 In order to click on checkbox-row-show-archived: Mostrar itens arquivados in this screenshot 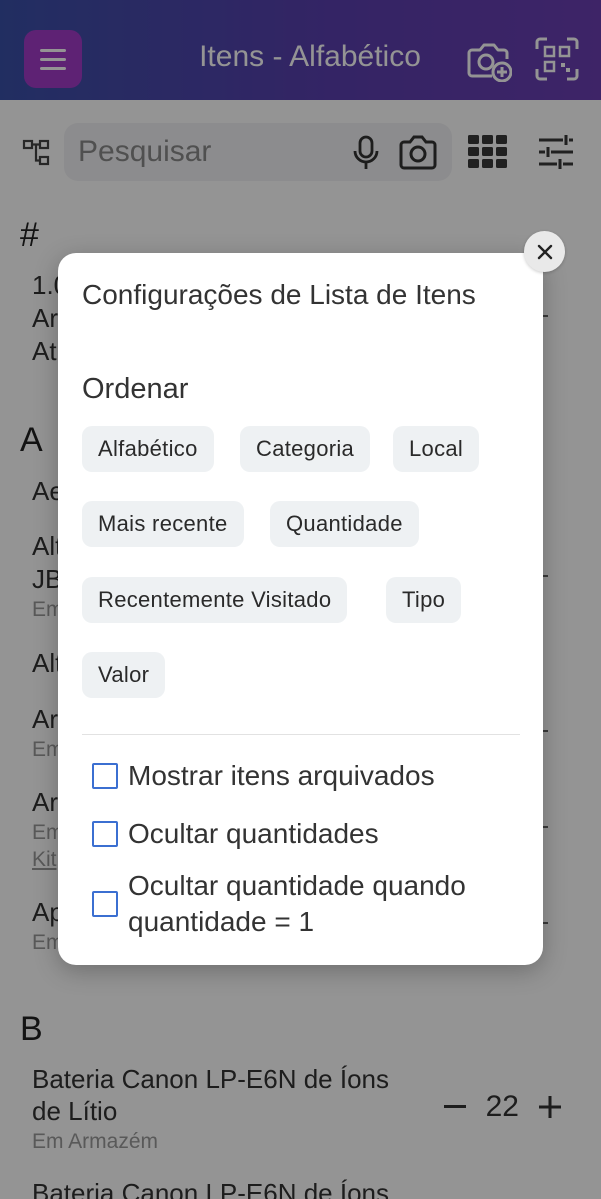, I will do `click(263, 776)`.